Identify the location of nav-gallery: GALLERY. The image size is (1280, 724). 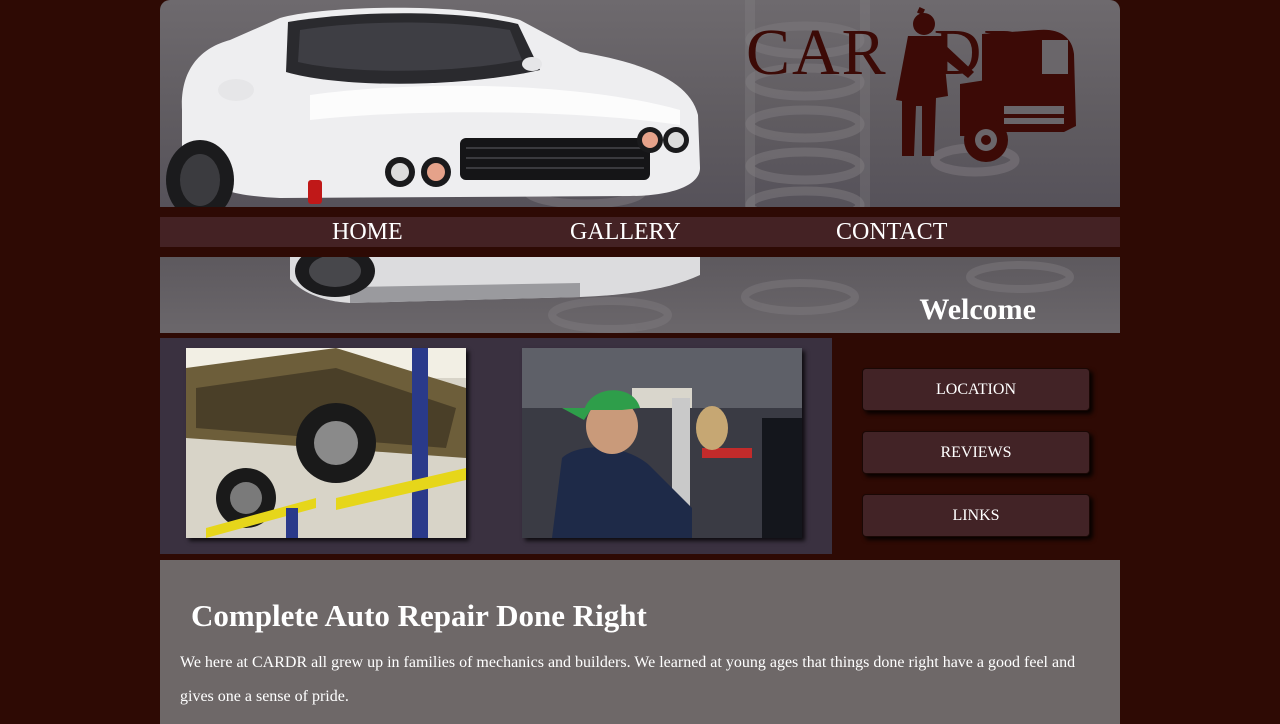
(625, 232).